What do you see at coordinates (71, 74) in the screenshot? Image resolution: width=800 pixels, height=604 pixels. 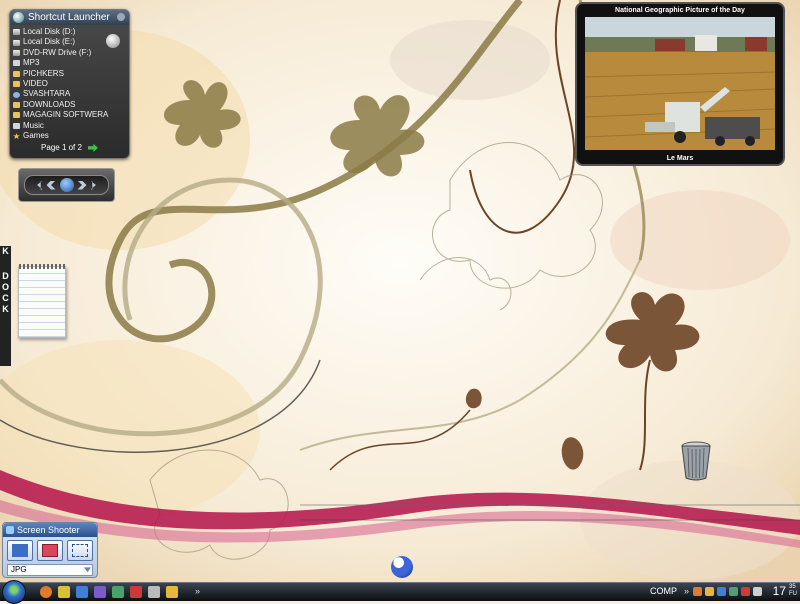 I see `launcher-item-pichkers: PICHKERS` at bounding box center [71, 74].